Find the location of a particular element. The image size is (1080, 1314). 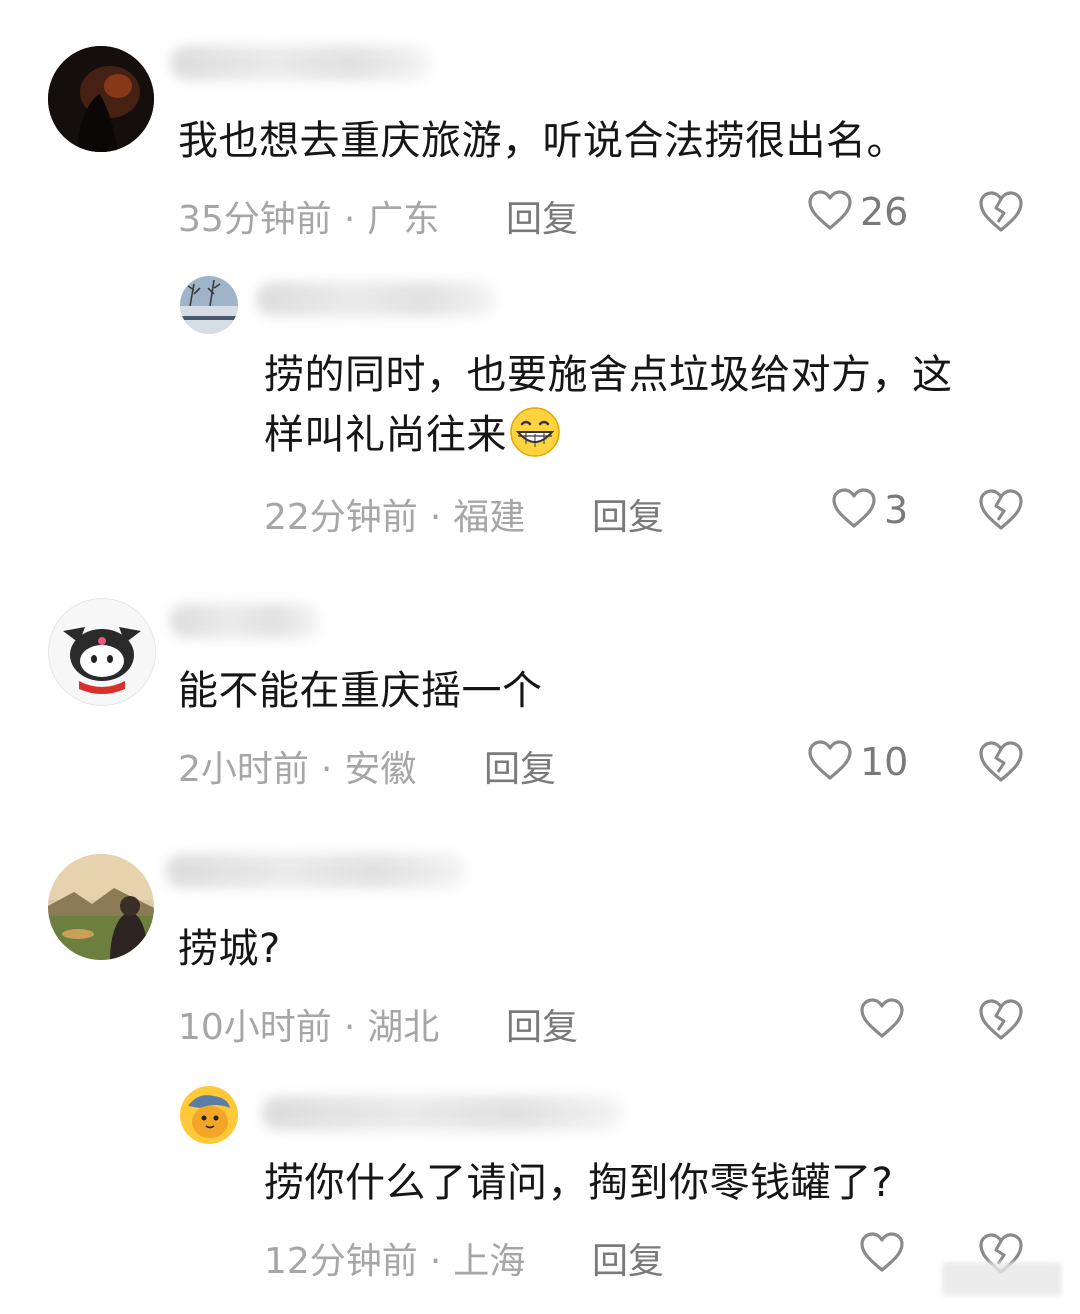

comment-meta: 35分钟前 · 广东 is located at coordinates (308, 216).